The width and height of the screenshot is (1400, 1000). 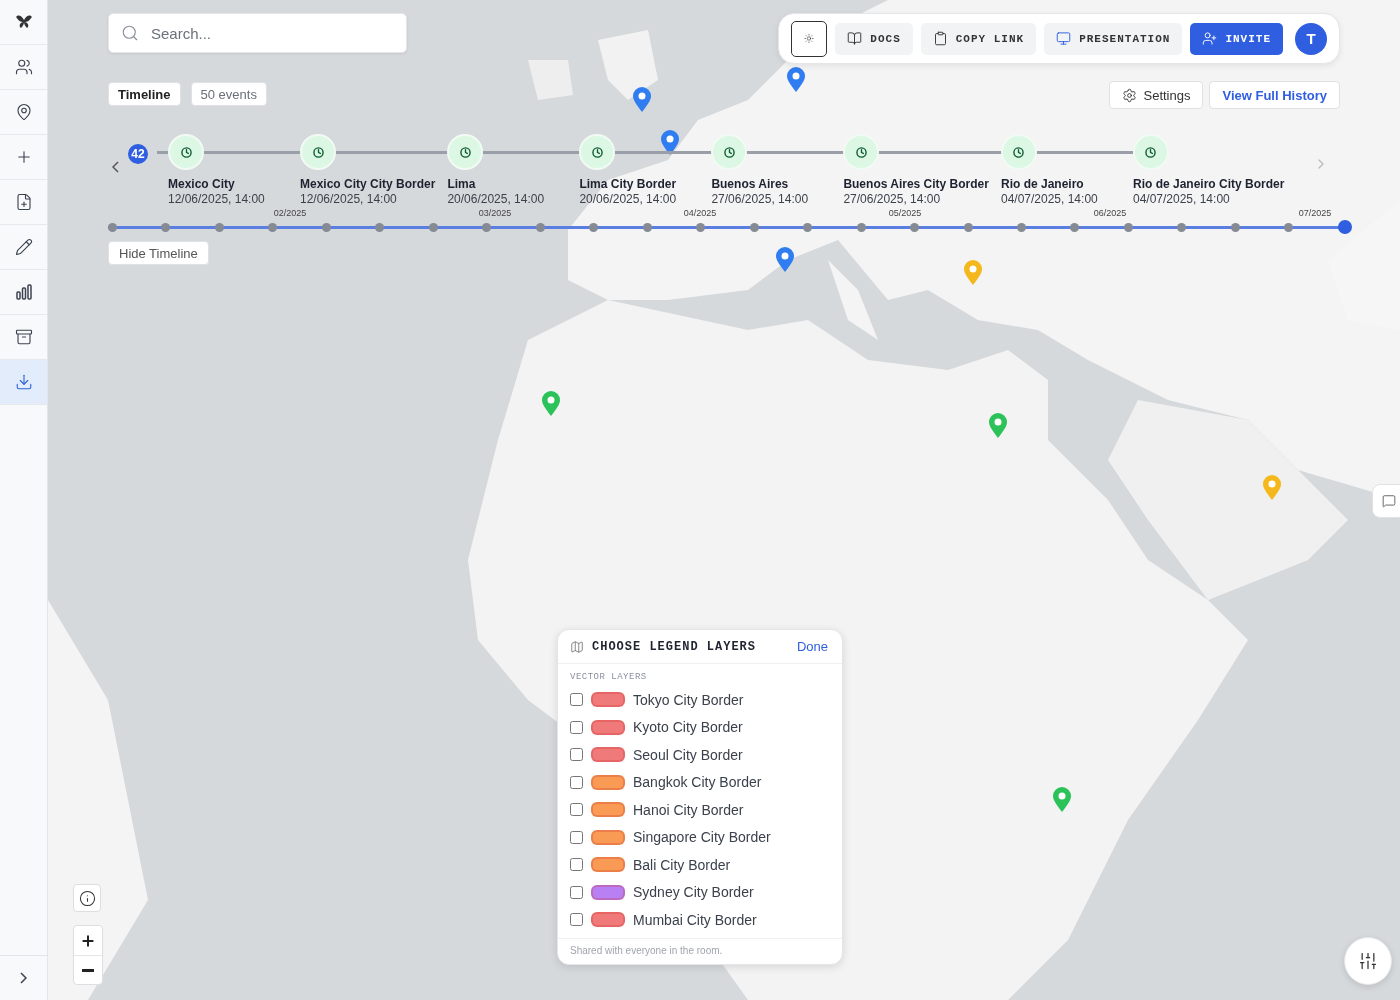 I want to click on info-icon, so click(x=87, y=898).